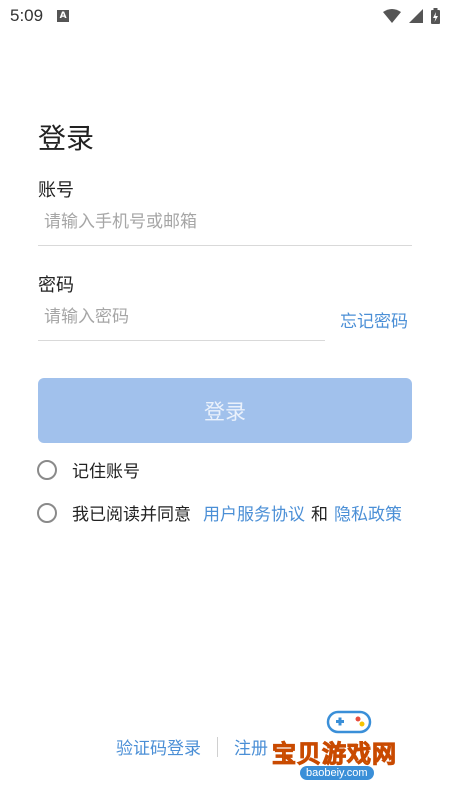 The width and height of the screenshot is (450, 800). What do you see at coordinates (158, 746) in the screenshot?
I see `sms-login-link: 验证码登录` at bounding box center [158, 746].